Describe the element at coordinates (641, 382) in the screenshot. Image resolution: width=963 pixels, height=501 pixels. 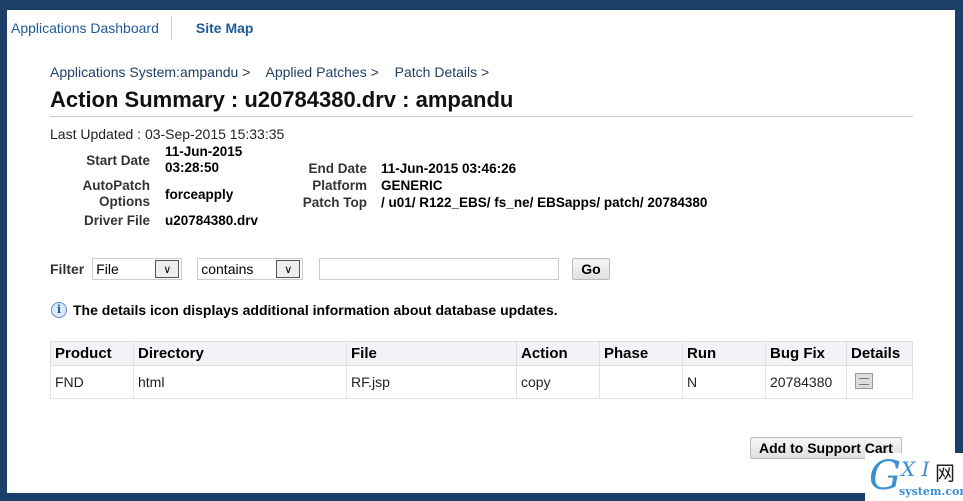
I see `cell-phase` at that location.